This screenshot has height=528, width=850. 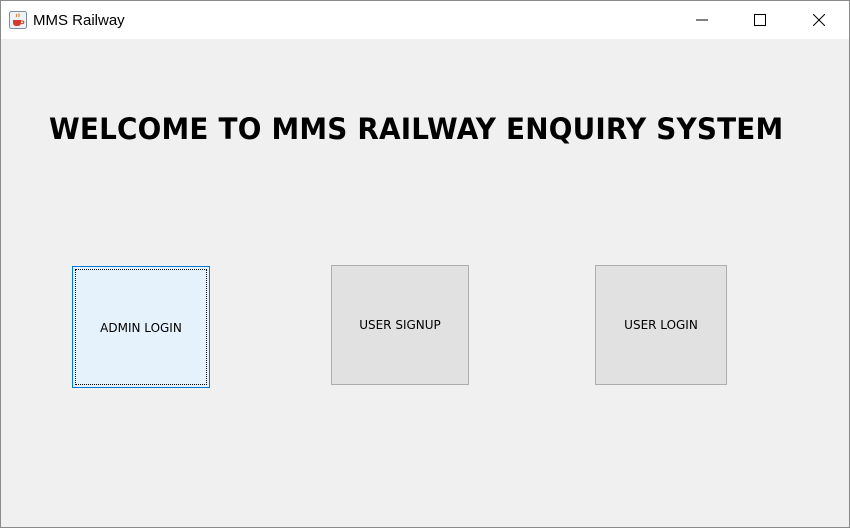 I want to click on window-title: MMS Railway, so click(x=79, y=20).